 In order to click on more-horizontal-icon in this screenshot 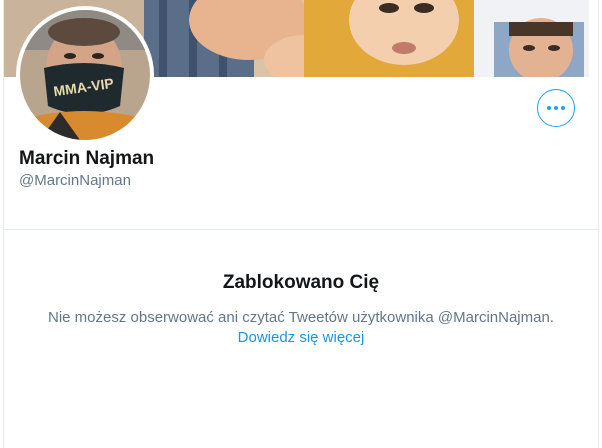, I will do `click(556, 108)`.